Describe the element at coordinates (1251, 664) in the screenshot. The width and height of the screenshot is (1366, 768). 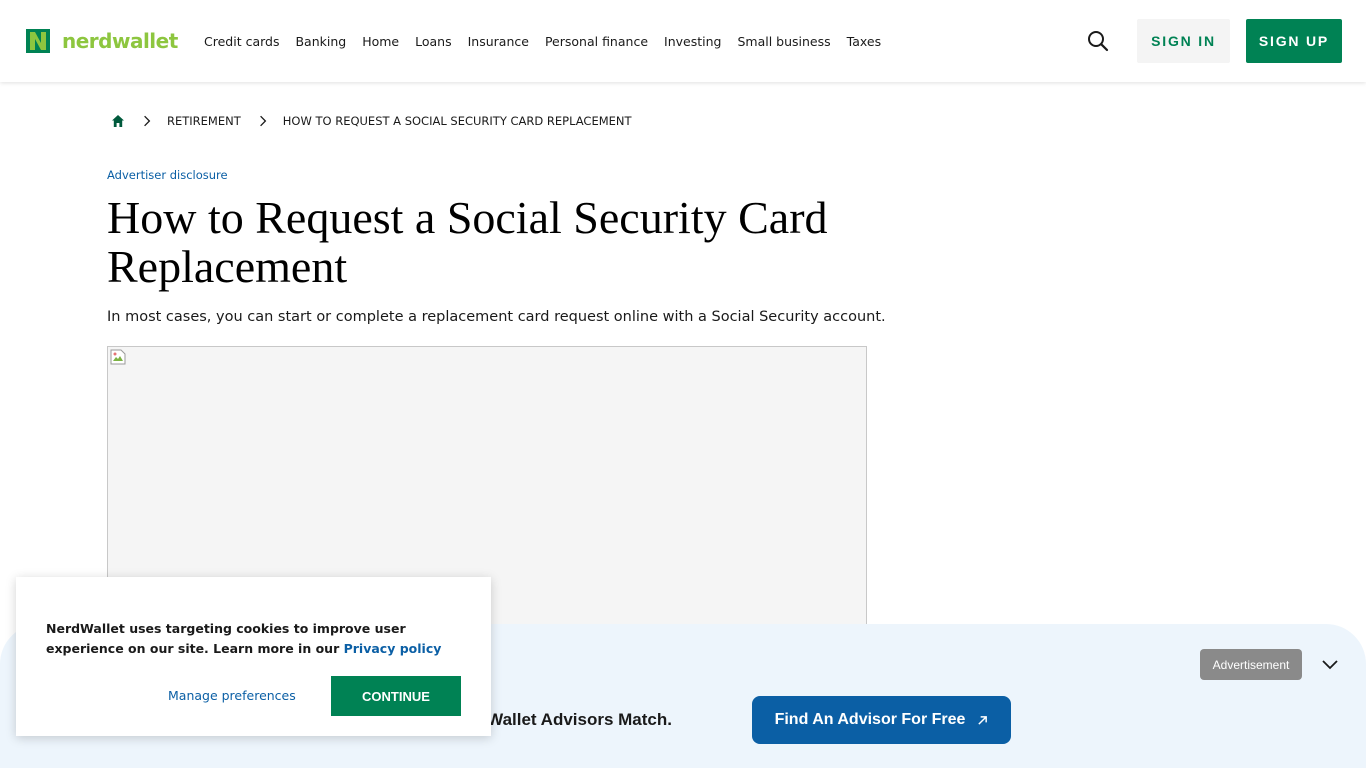
I see `advertisement-badge: Advertisement` at that location.